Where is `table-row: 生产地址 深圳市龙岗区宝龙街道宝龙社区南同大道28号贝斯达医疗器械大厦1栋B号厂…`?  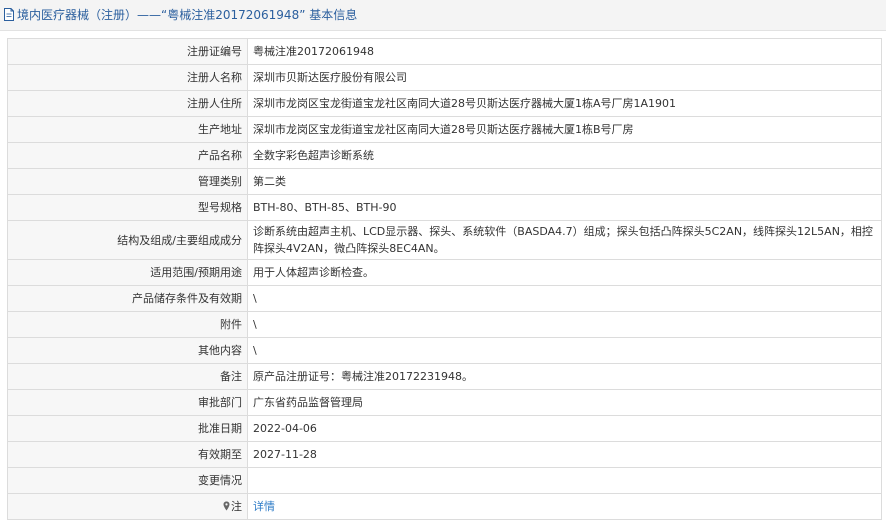 table-row: 生产地址 深圳市龙岗区宝龙街道宝龙社区南同大道28号贝斯达医疗器械大厦1栋B号厂… is located at coordinates (444, 129).